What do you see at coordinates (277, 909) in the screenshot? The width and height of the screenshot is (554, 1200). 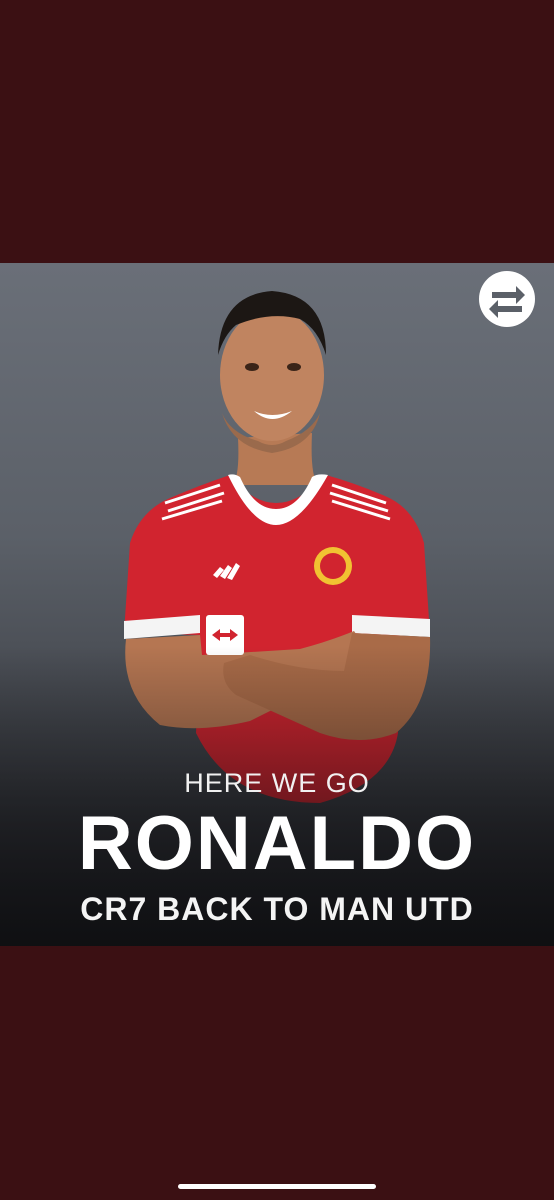 I see `headline-subtitle: CR7 BACK TO MAN UTD` at bounding box center [277, 909].